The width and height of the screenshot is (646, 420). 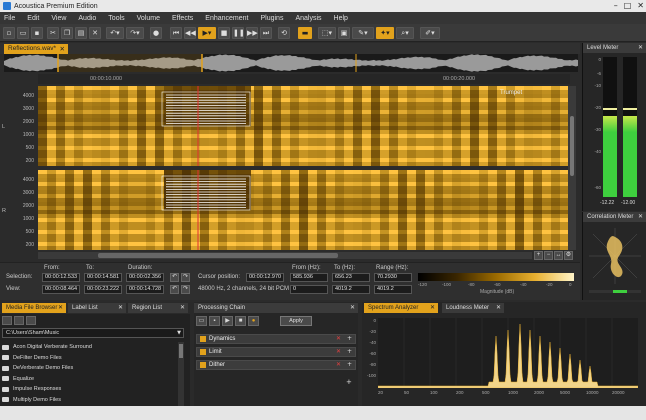 I want to click on save-icon: ▪, so click(x=37, y=33).